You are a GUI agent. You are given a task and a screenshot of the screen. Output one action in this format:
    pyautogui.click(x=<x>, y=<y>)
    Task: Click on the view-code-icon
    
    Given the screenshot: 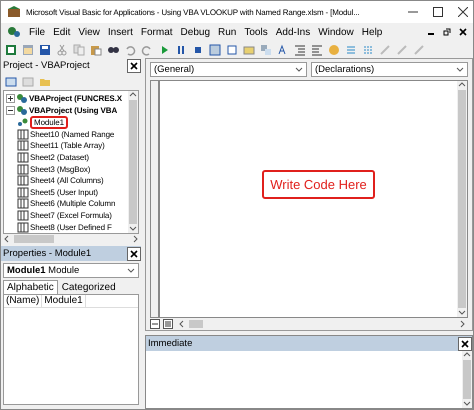 What is the action you would take?
    pyautogui.click(x=11, y=82)
    